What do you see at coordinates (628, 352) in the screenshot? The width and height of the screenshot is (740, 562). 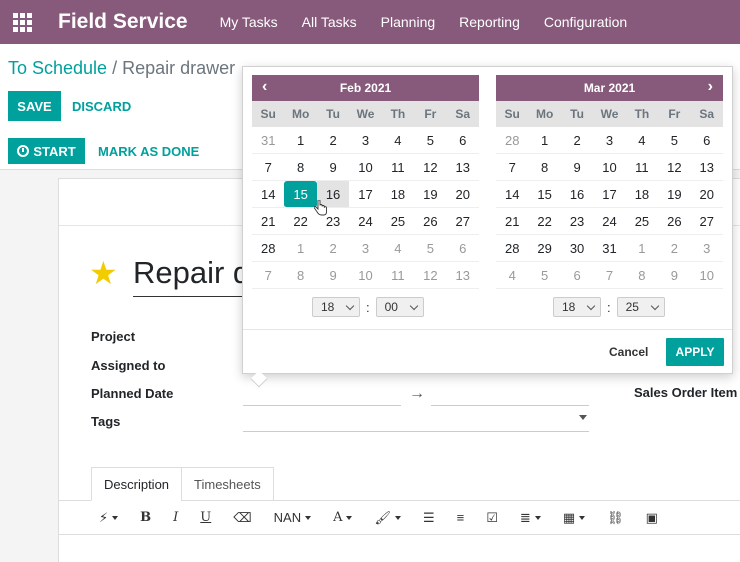 I see `cancel-button: Cancel` at bounding box center [628, 352].